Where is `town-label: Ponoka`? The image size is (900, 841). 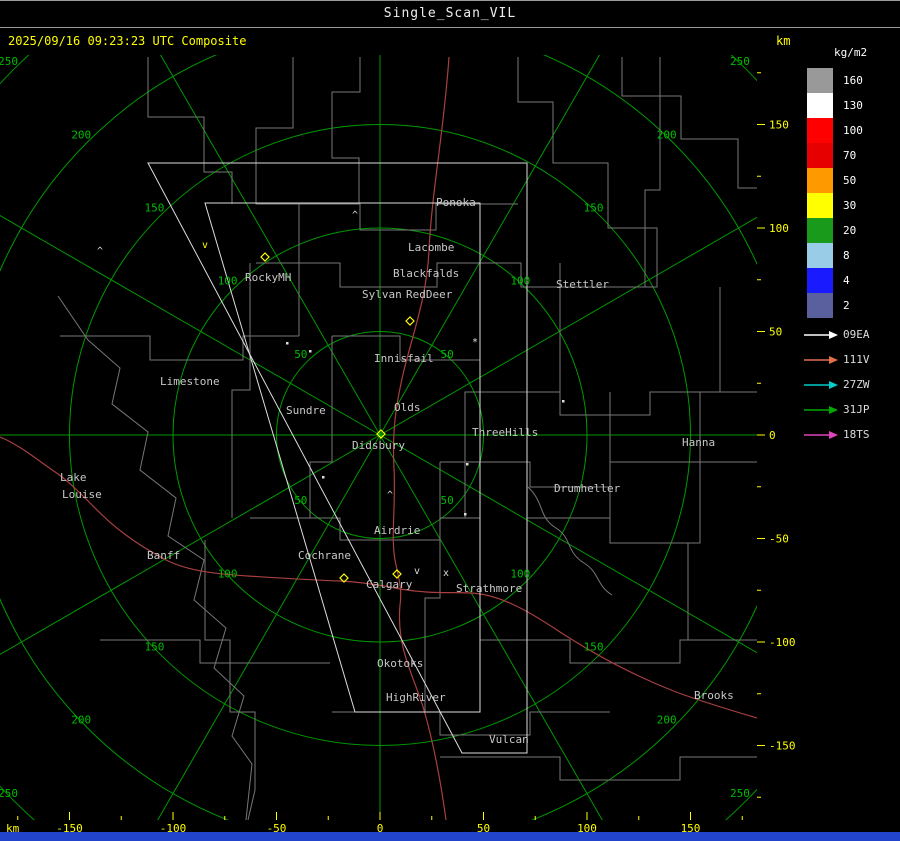
town-label: Ponoka is located at coordinates (456, 202).